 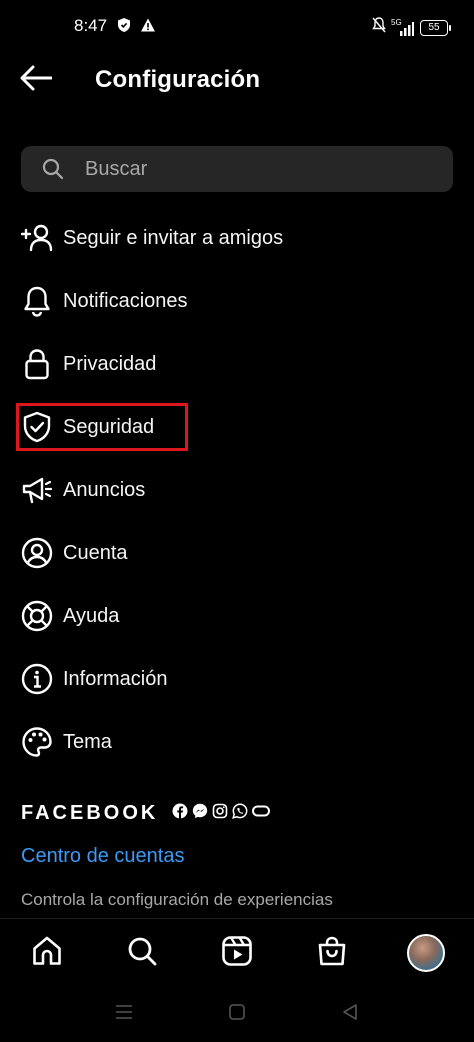 I want to click on menu-item-privacy: Privacidad, so click(x=237, y=364).